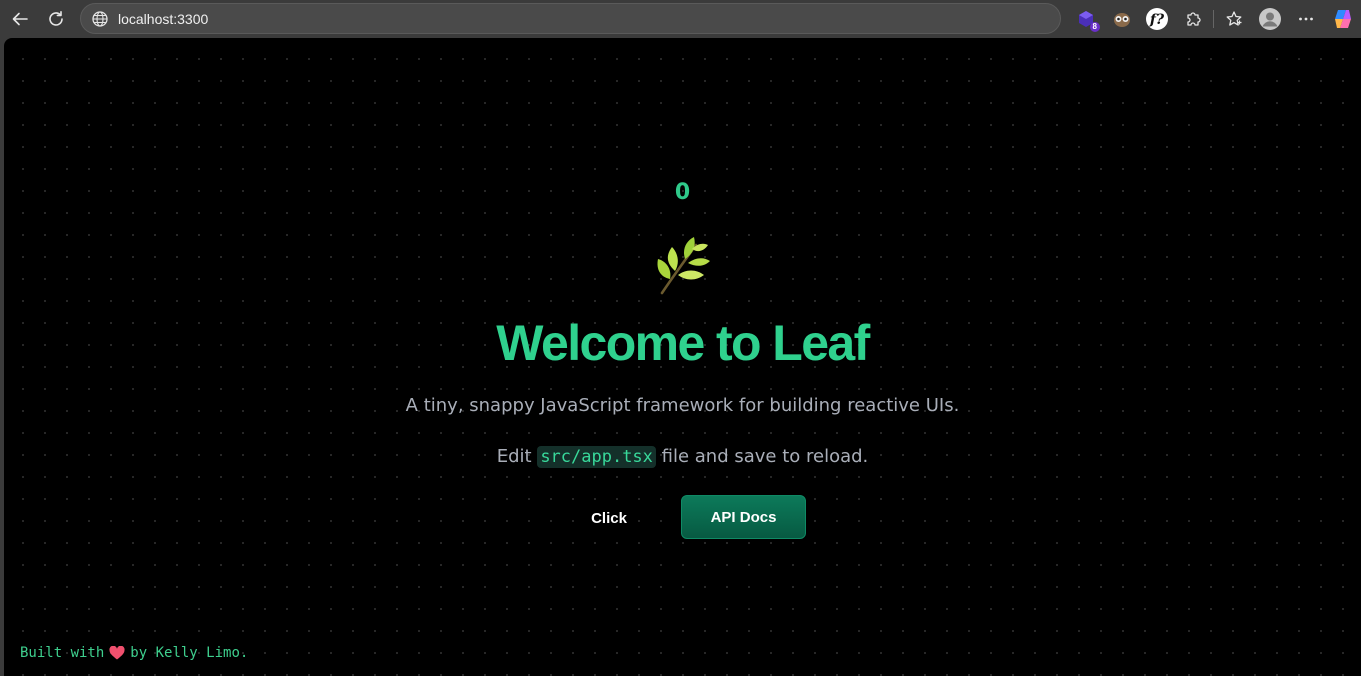  Describe the element at coordinates (743, 517) in the screenshot. I see `api-docs-button: API Docs` at that location.